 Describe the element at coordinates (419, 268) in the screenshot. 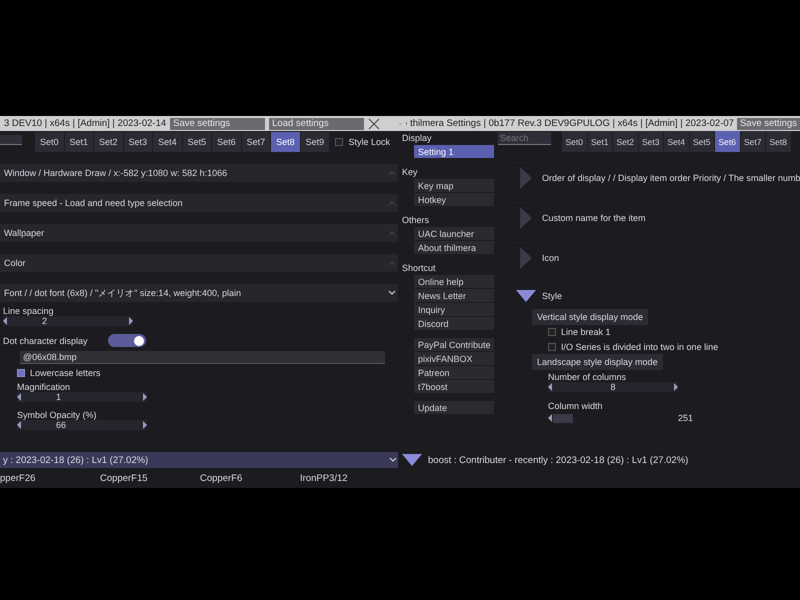

I see `sidebar-heading: Shortcut` at that location.